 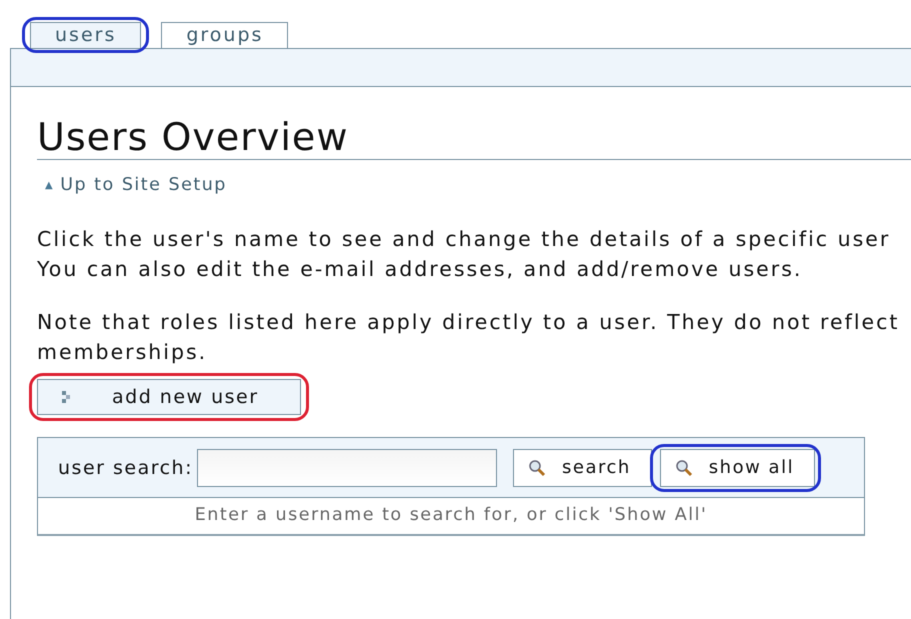 What do you see at coordinates (224, 35) in the screenshot?
I see `tab: groups` at bounding box center [224, 35].